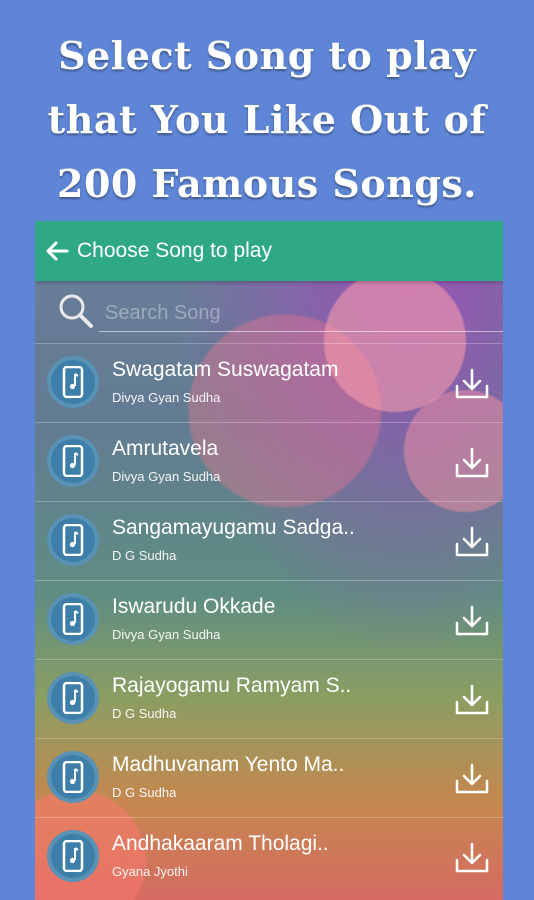 The image size is (534, 900). I want to click on search-bar, so click(269, 312).